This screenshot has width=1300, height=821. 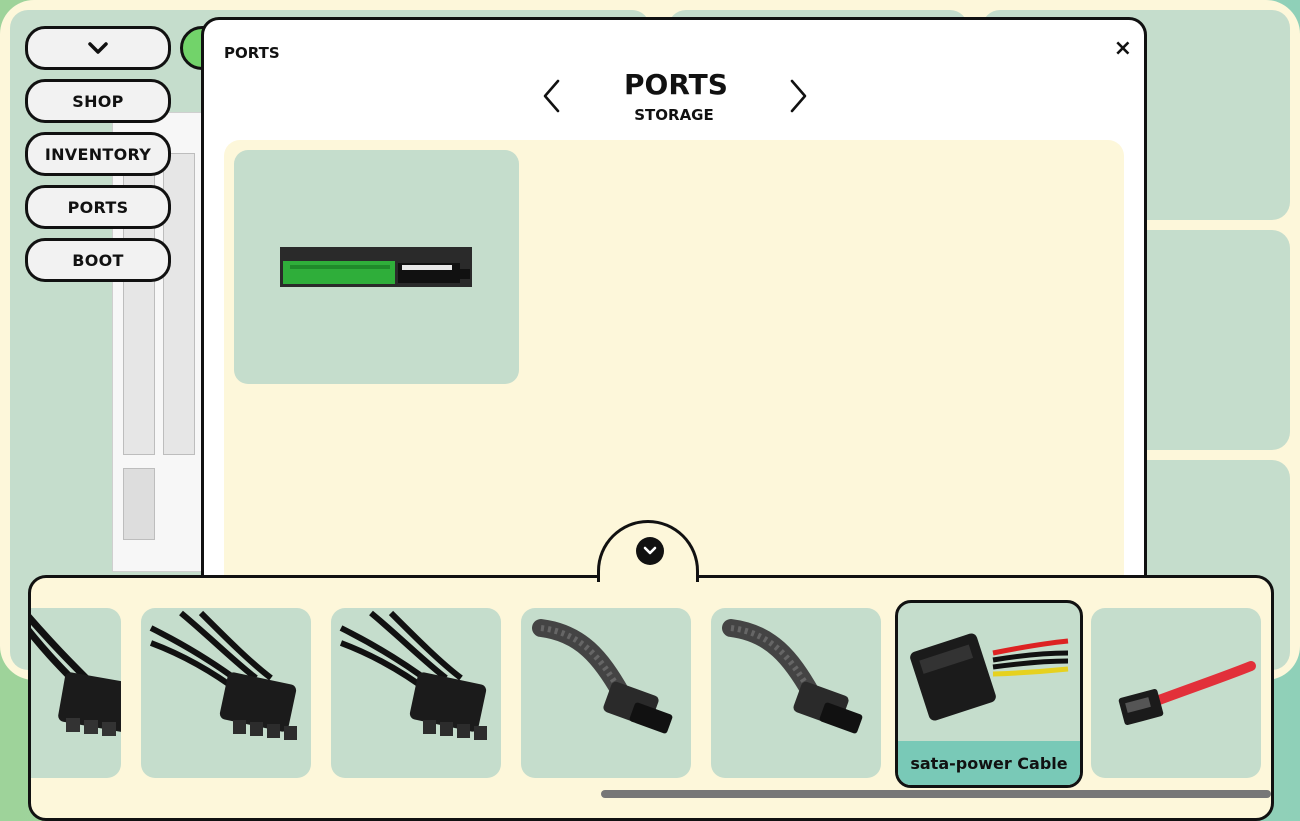 What do you see at coordinates (1187, 693) in the screenshot?
I see `sata-data-cable-icon` at bounding box center [1187, 693].